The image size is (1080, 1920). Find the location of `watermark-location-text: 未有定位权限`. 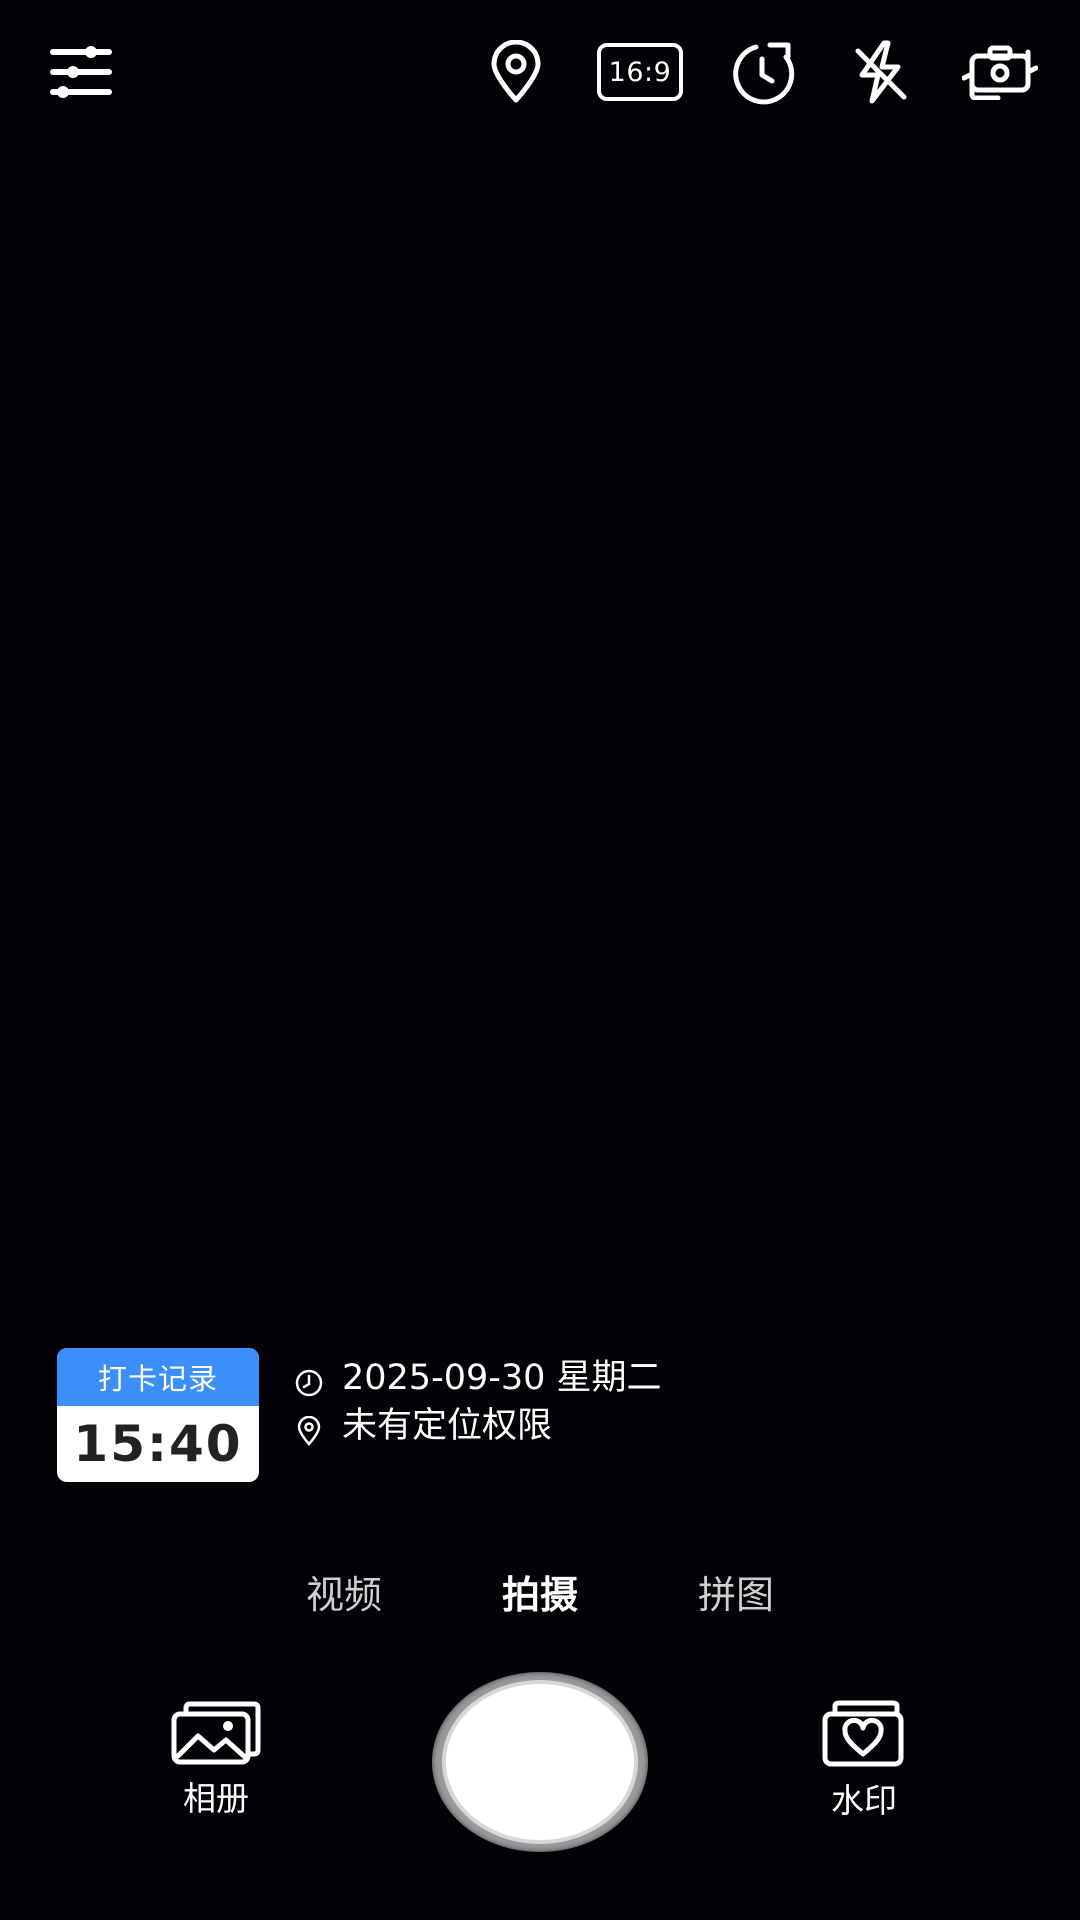

watermark-location-text: 未有定位权限 is located at coordinates (447, 1426).